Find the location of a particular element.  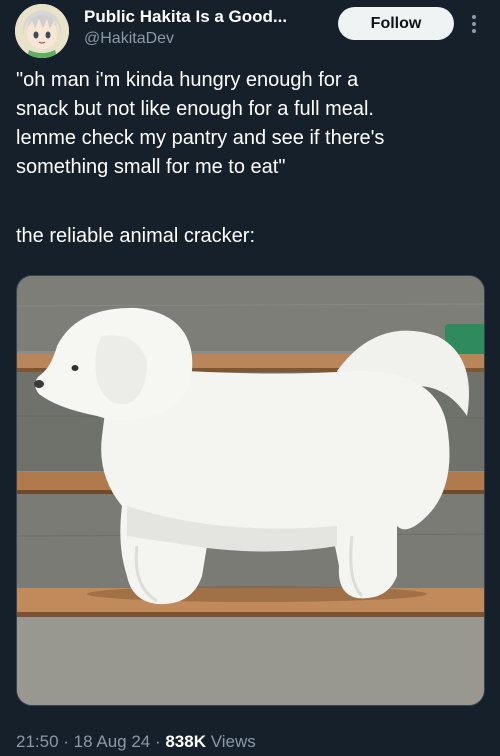

views-label: Views is located at coordinates (230, 741).